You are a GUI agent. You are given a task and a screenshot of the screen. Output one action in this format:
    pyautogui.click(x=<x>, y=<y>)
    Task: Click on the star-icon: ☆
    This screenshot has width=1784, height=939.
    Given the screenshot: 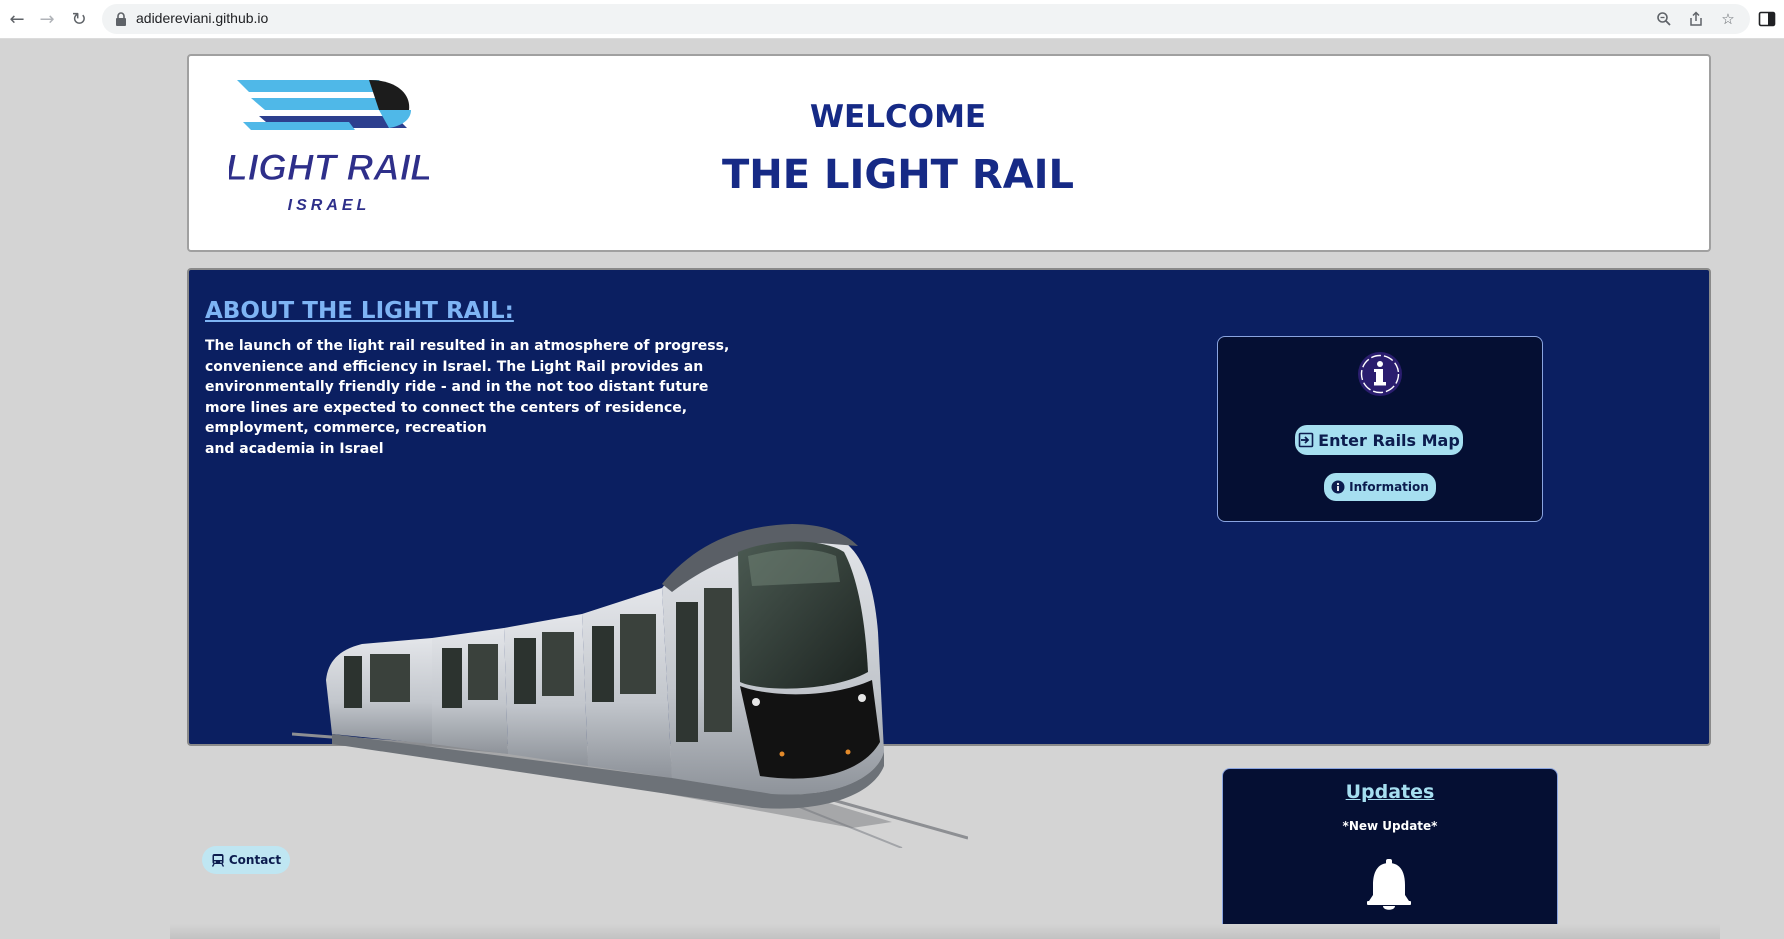 What is the action you would take?
    pyautogui.click(x=1728, y=19)
    